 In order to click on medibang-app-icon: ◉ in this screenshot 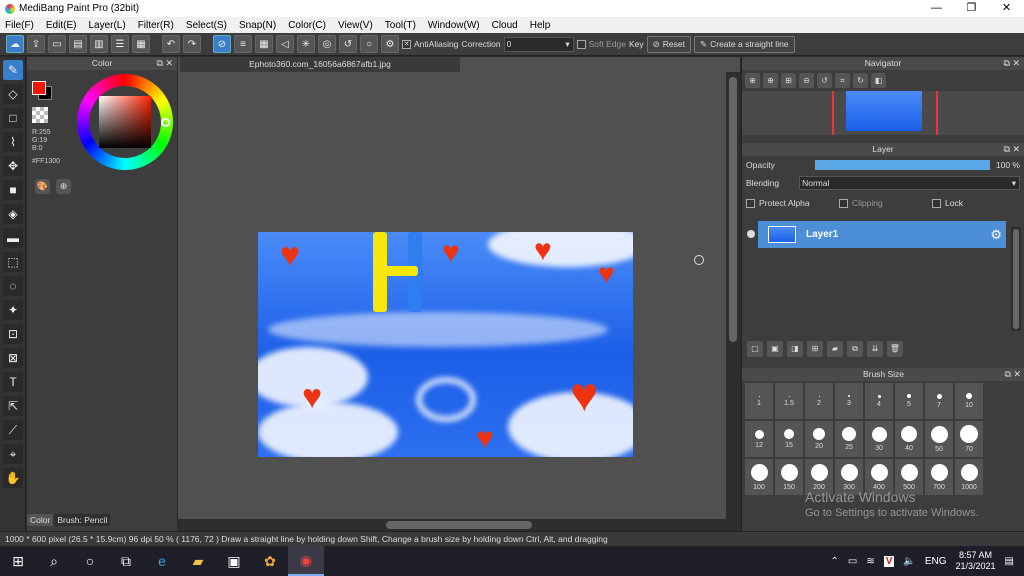, I will do `click(306, 561)`.